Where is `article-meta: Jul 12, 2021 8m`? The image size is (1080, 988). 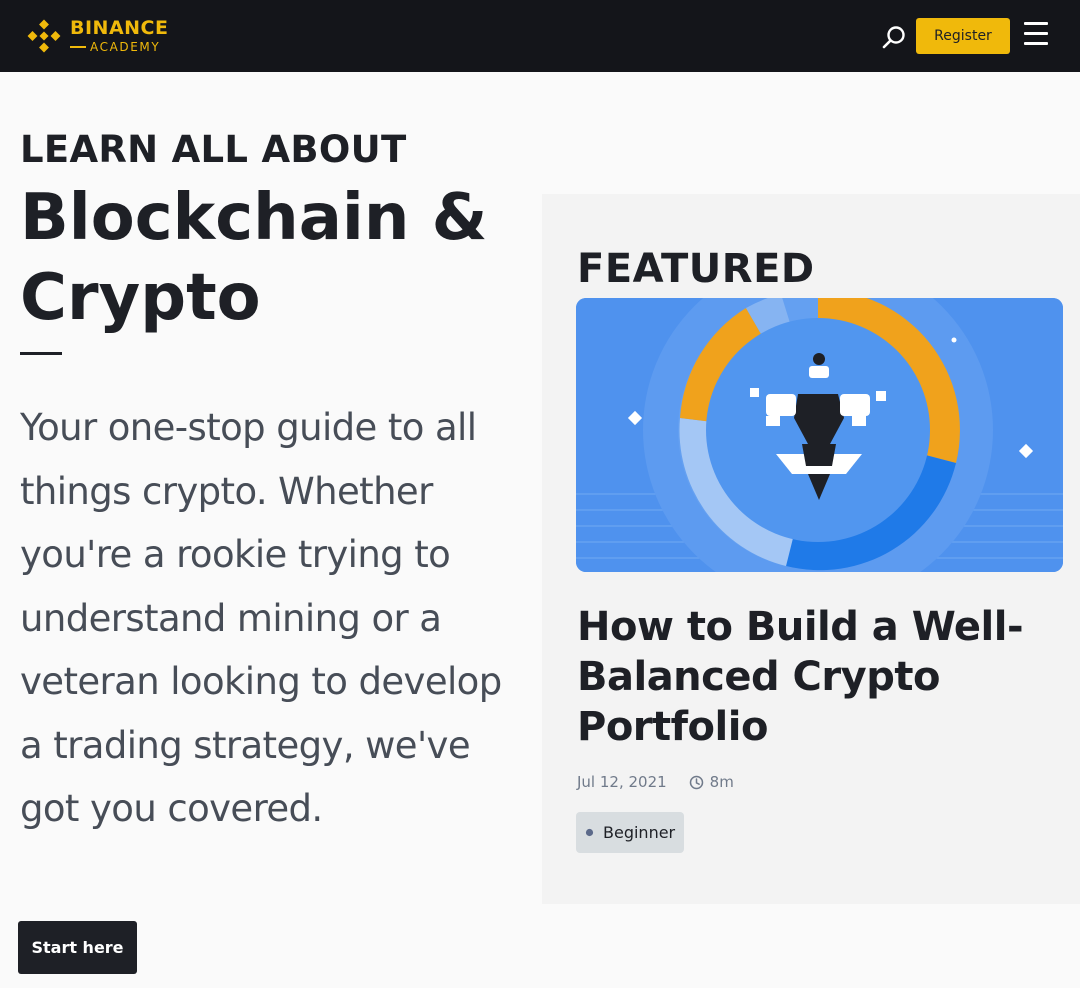 article-meta: Jul 12, 2021 8m is located at coordinates (655, 782).